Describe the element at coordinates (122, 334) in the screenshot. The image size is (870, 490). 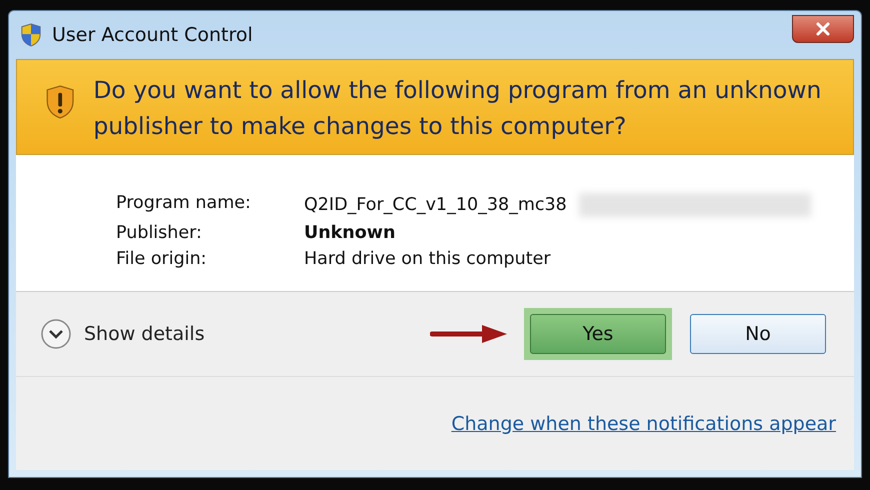
I see `show-details-button: Show details` at that location.